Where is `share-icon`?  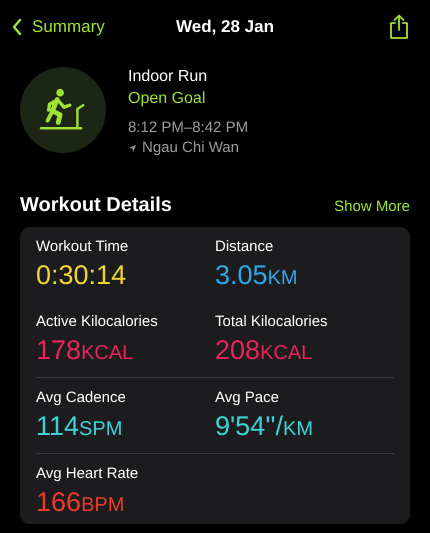
share-icon is located at coordinates (399, 27).